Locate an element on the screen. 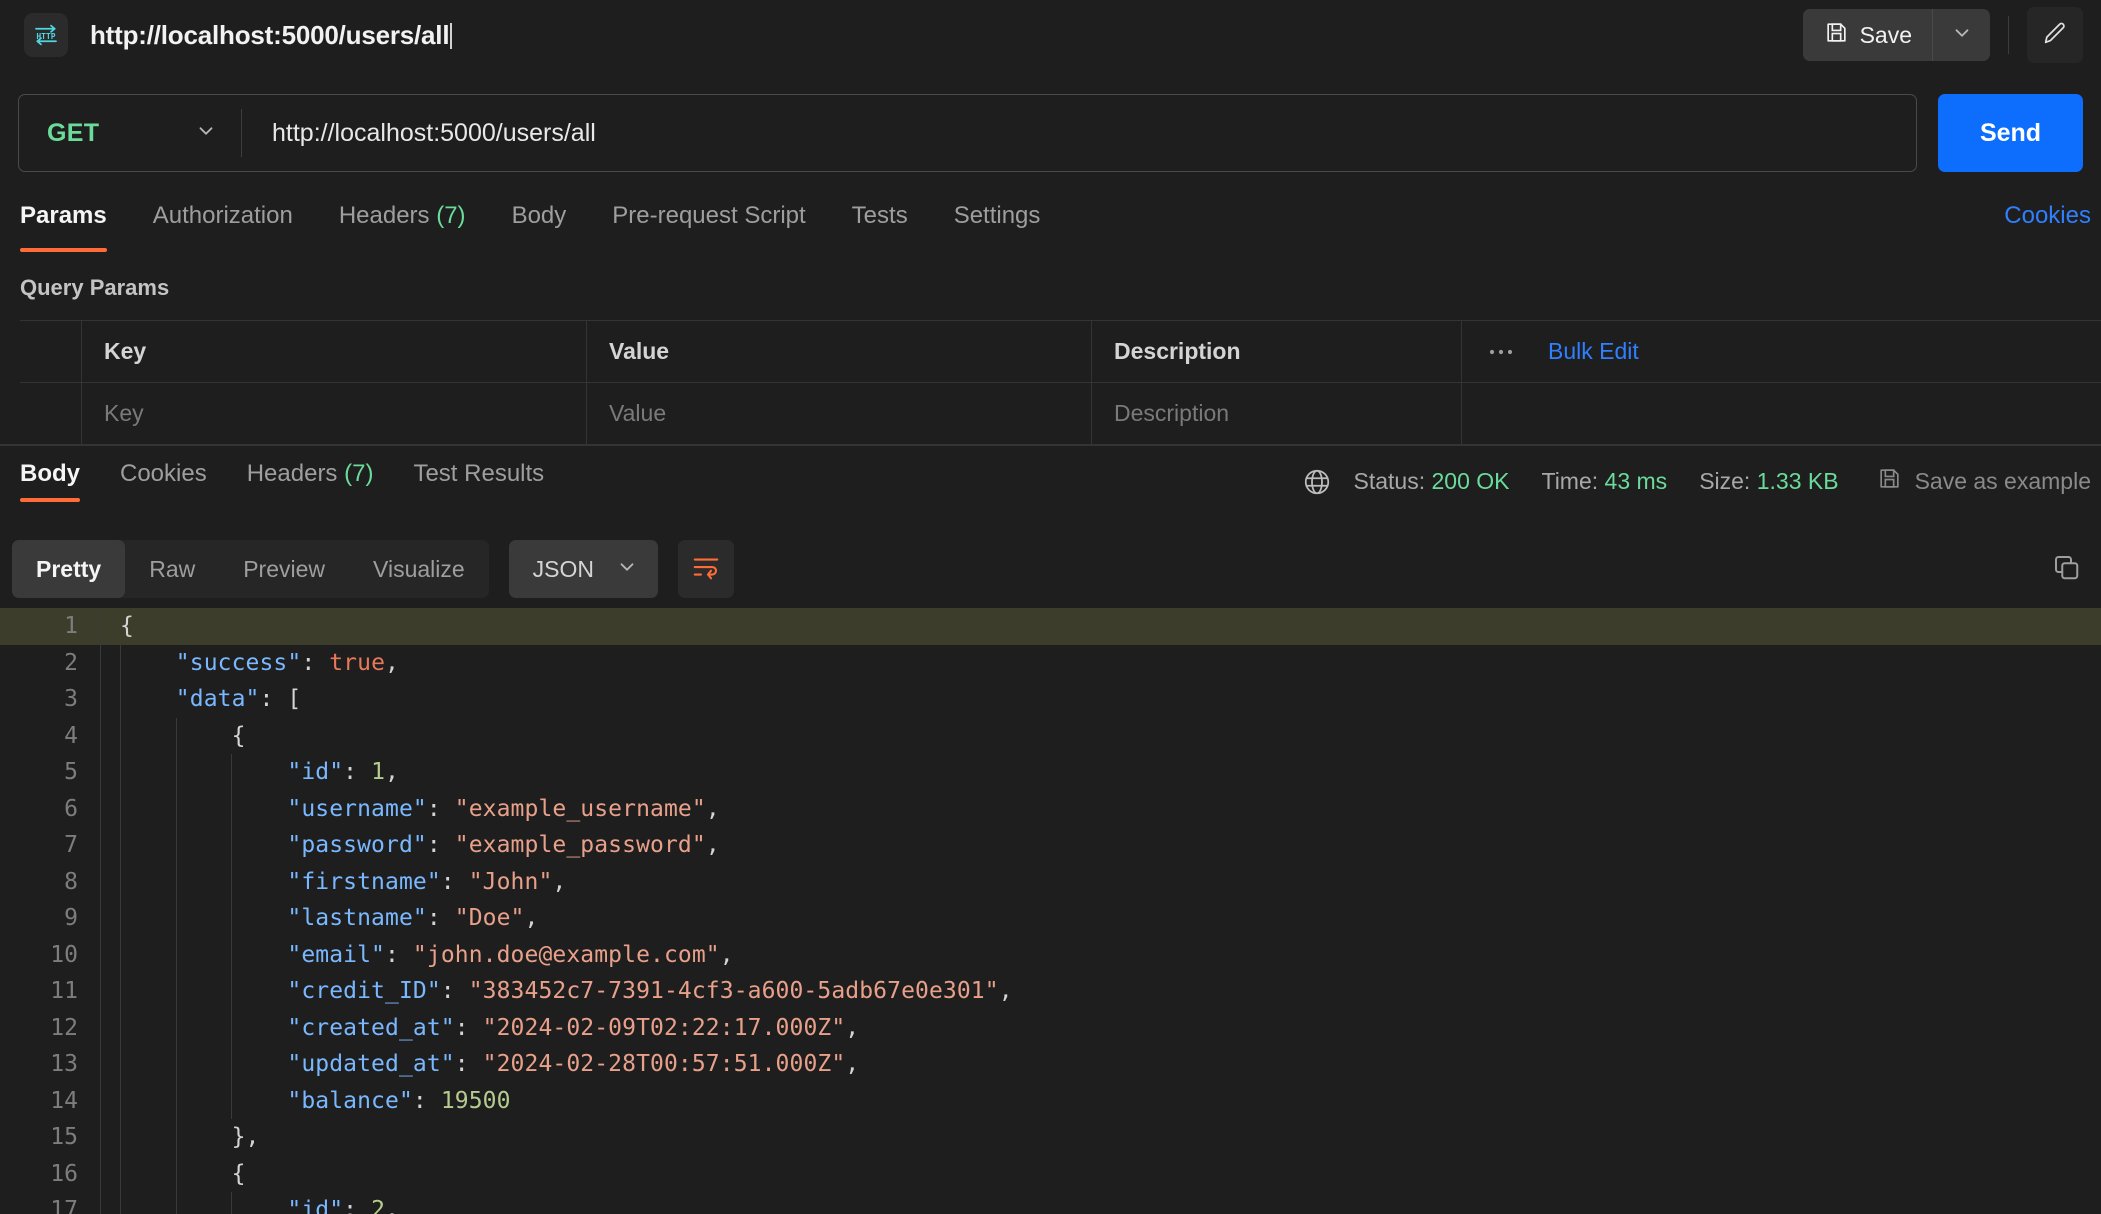 The image size is (2101, 1214). http-icon: HTTP is located at coordinates (46, 35).